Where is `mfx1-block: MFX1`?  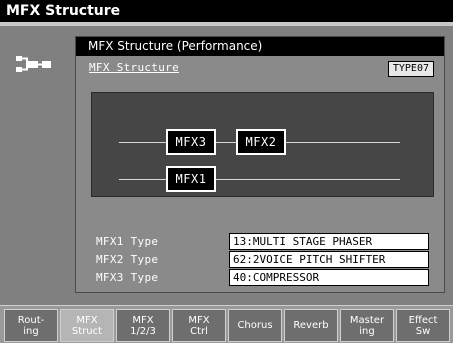 mfx1-block: MFX1 is located at coordinates (191, 179).